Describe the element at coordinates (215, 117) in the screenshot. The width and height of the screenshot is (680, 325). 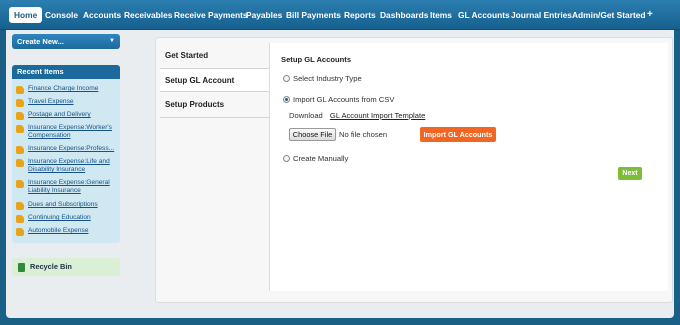
I see `tab-divider` at that location.